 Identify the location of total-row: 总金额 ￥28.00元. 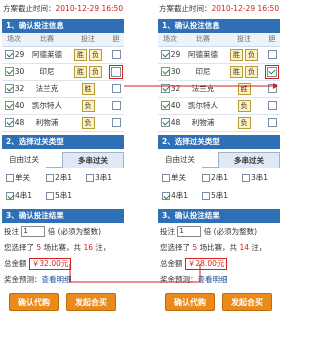
(219, 264).